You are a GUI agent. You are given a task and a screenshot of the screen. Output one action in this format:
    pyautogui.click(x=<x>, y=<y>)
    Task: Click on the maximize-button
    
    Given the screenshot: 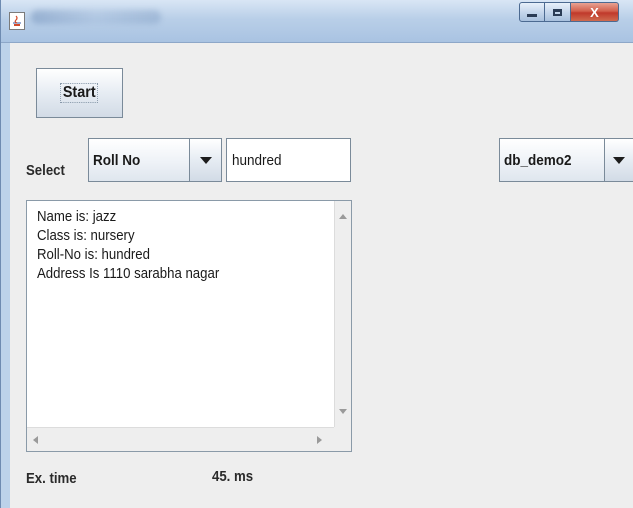 What is the action you would take?
    pyautogui.click(x=558, y=12)
    